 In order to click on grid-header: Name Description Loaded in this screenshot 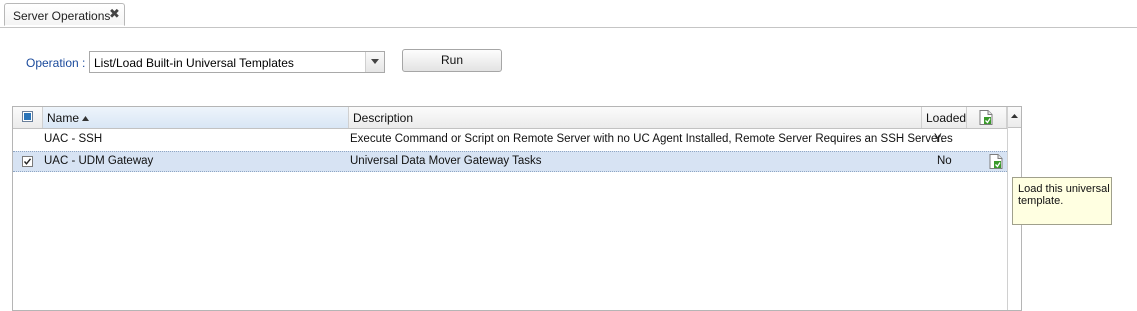, I will do `click(517, 118)`.